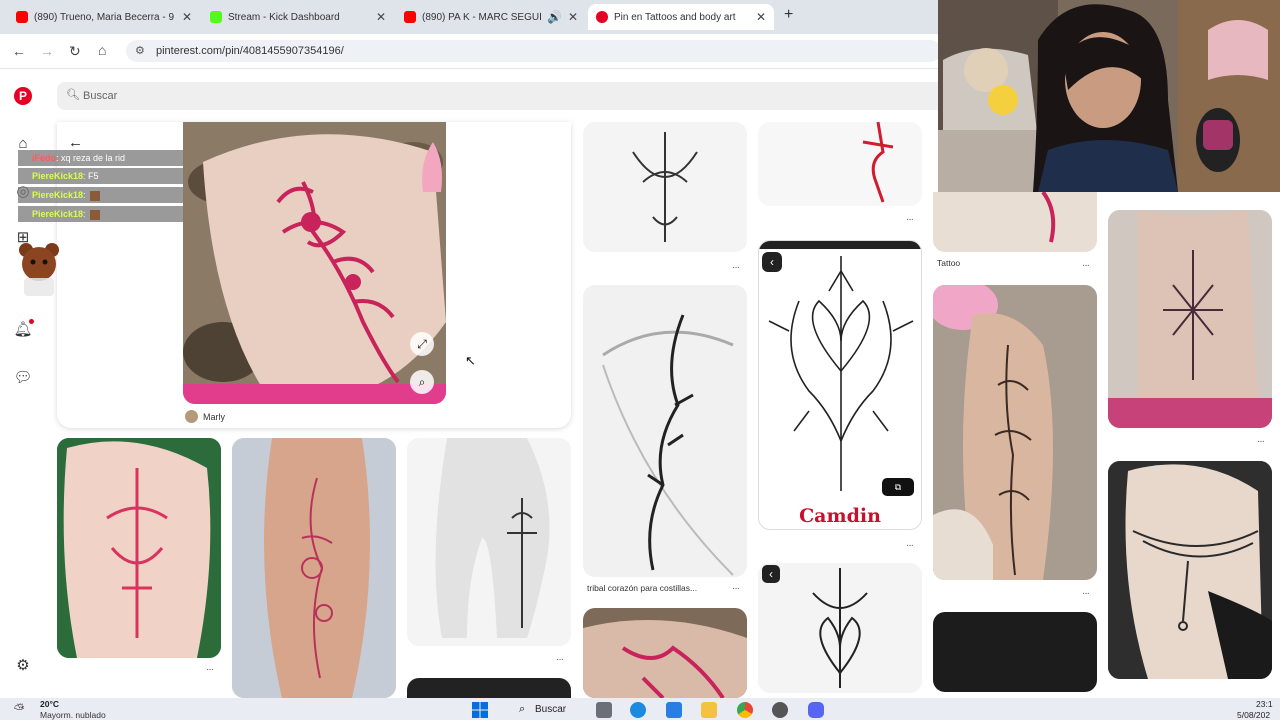 The width and height of the screenshot is (1280, 724). Describe the element at coordinates (47, 51) in the screenshot. I see `forward-button: →` at that location.